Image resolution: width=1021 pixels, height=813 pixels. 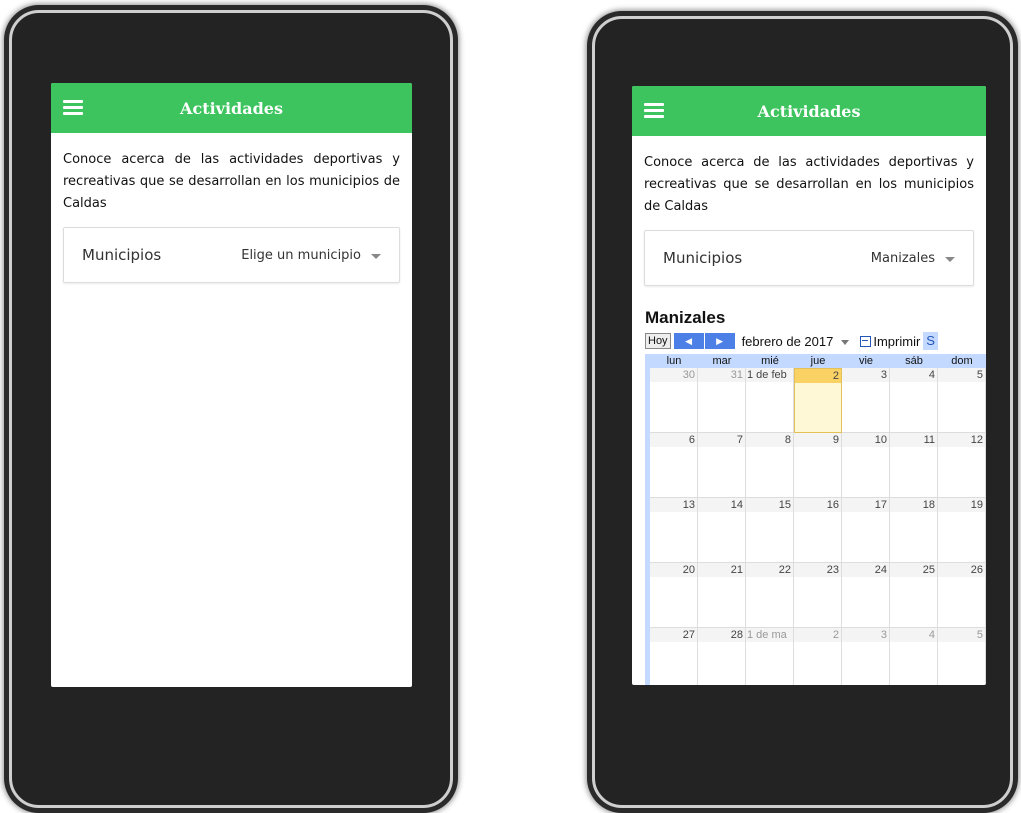 What do you see at coordinates (902, 258) in the screenshot?
I see `select-value: Manizales` at bounding box center [902, 258].